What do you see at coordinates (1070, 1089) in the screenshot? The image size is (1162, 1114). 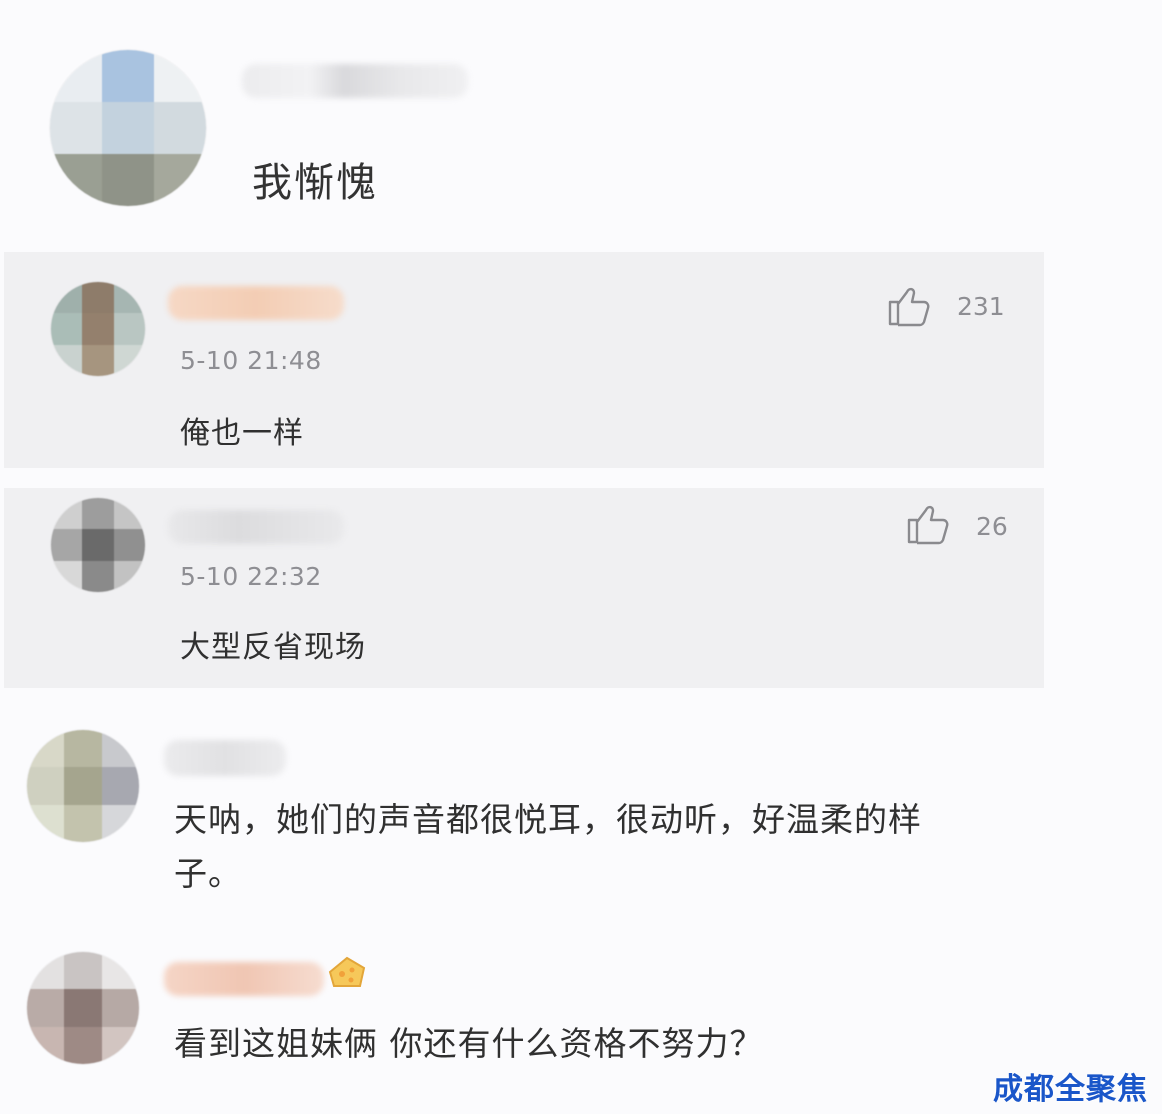 I see `watermark: 成都全聚焦` at bounding box center [1070, 1089].